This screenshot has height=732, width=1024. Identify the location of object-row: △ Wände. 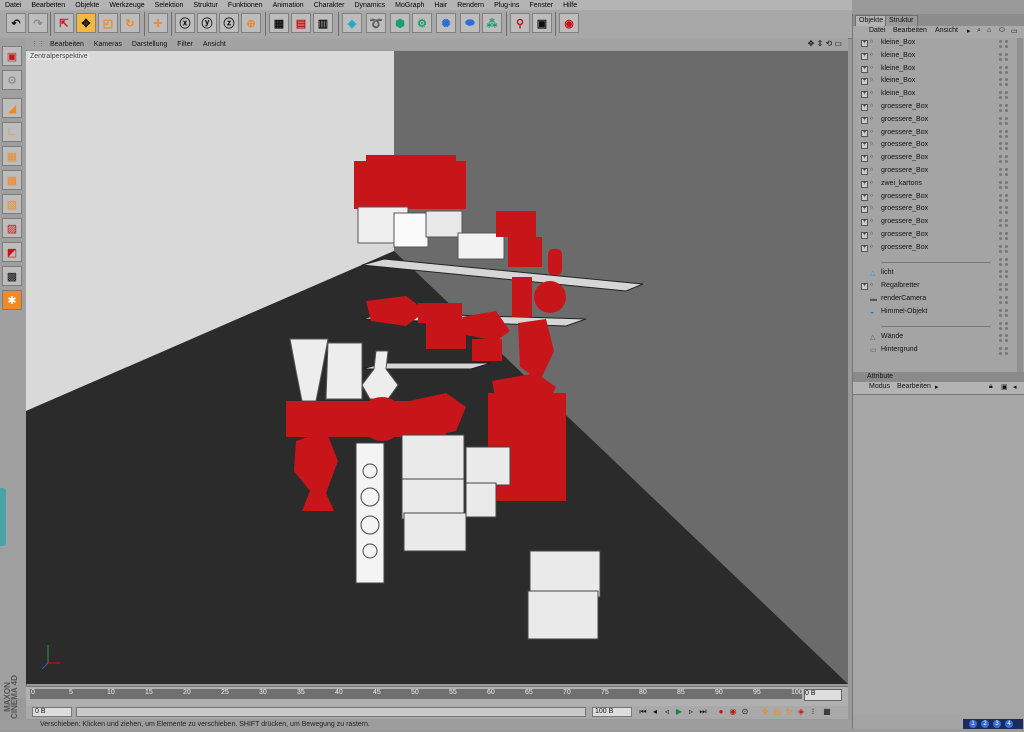
(938, 338).